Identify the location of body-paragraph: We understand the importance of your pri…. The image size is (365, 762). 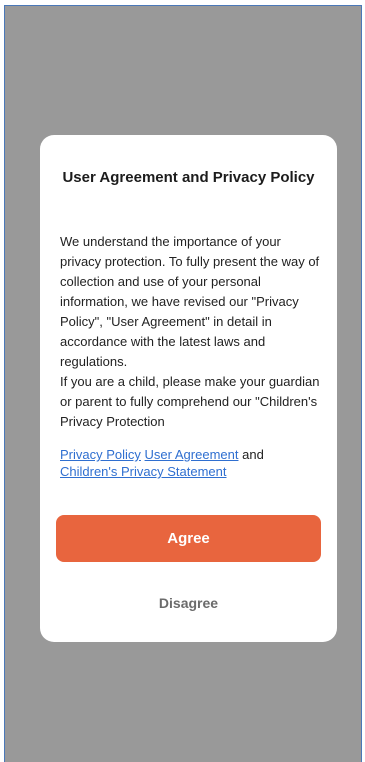
(190, 301).